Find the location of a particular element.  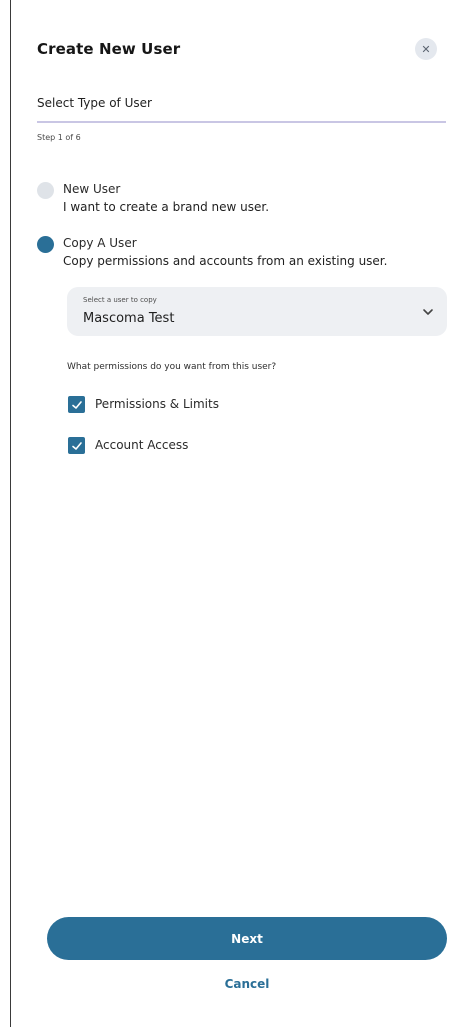

step-counter: Step 1 of 6 is located at coordinates (59, 137).